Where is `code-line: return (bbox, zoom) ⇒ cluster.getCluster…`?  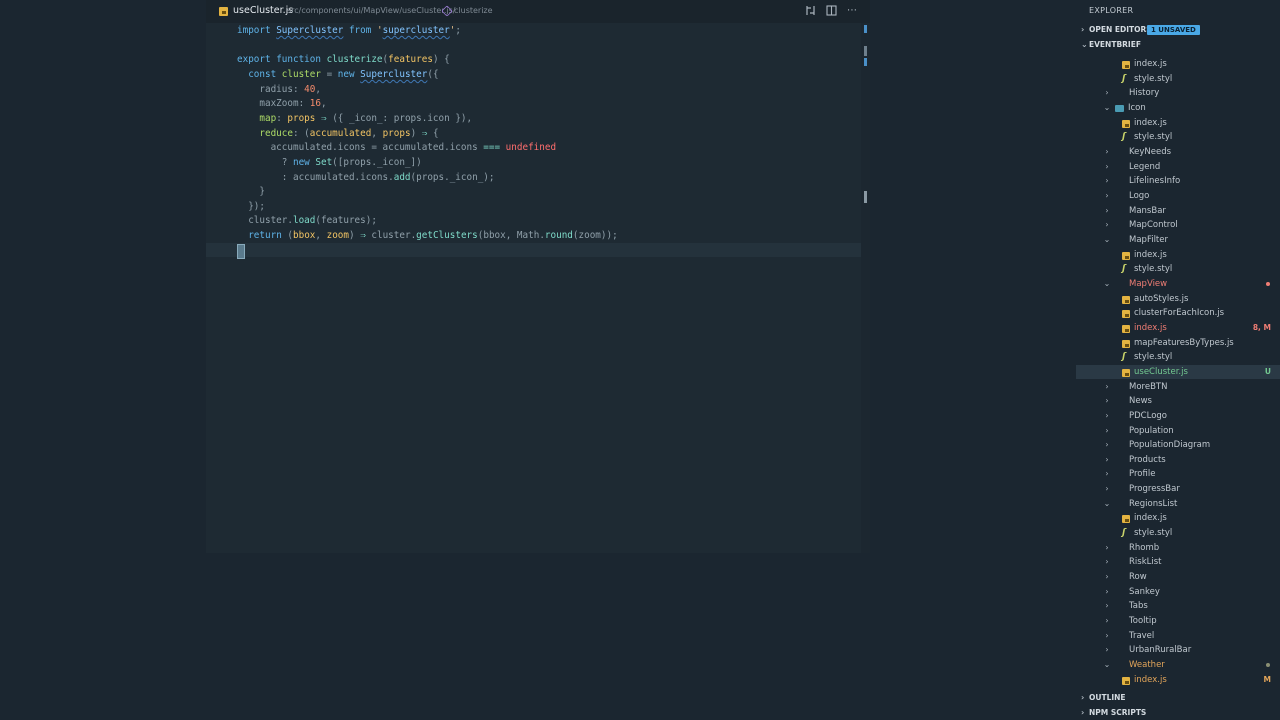
code-line: return (bbox, zoom) ⇒ cluster.getCluster… is located at coordinates (427, 236).